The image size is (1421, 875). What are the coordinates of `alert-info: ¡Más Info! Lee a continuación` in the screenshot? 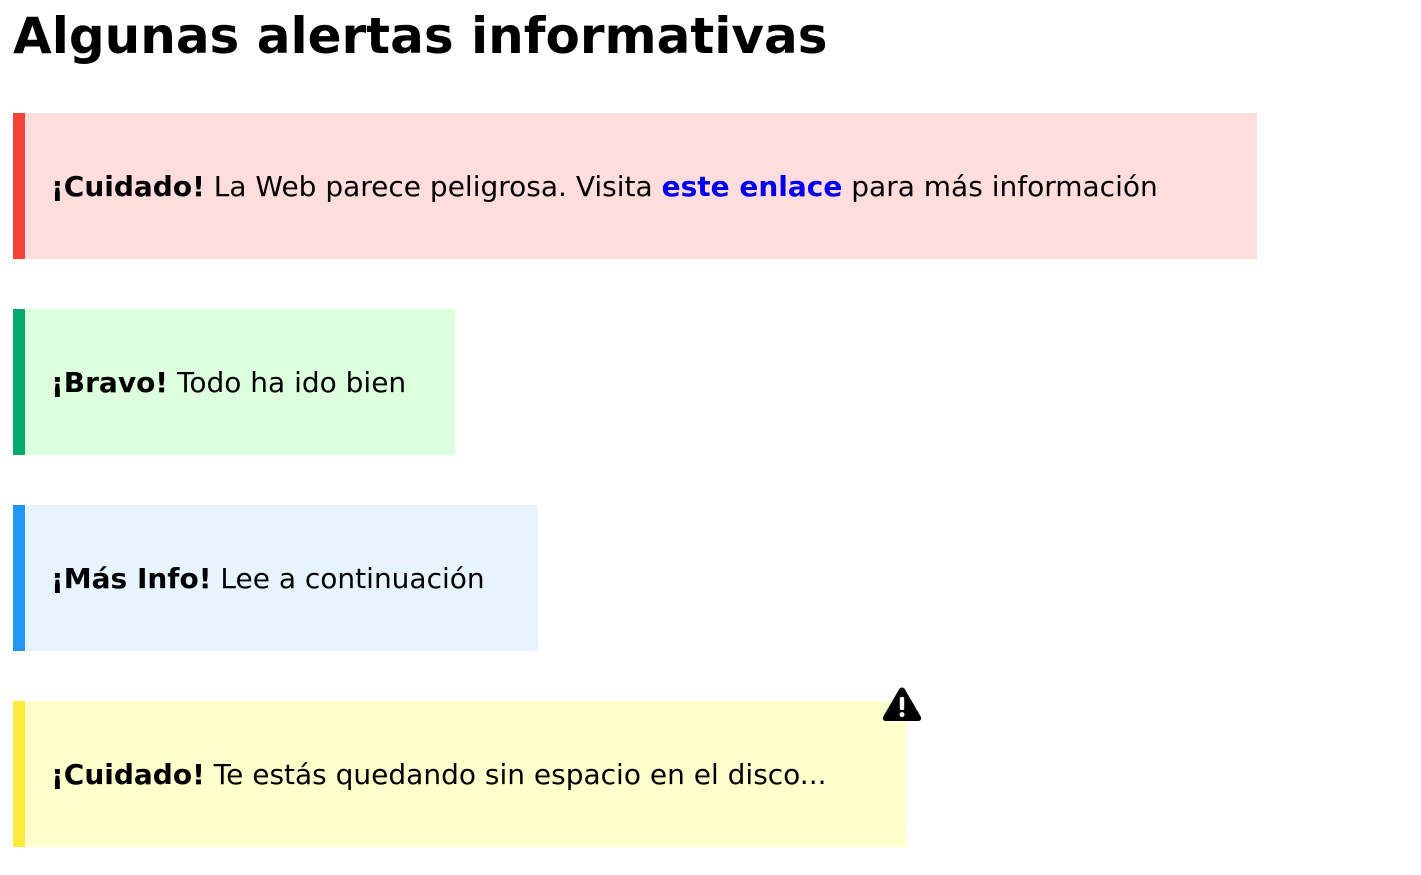 It's located at (275, 578).